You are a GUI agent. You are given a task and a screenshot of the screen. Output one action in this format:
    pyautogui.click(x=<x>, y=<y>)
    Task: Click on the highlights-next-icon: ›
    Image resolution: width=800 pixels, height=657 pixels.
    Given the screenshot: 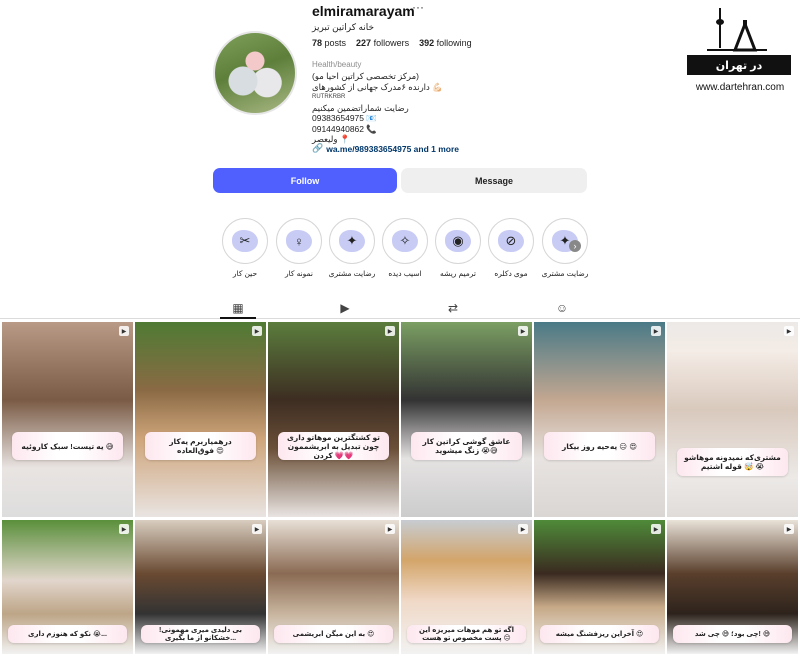 What is the action you would take?
    pyautogui.click(x=575, y=246)
    